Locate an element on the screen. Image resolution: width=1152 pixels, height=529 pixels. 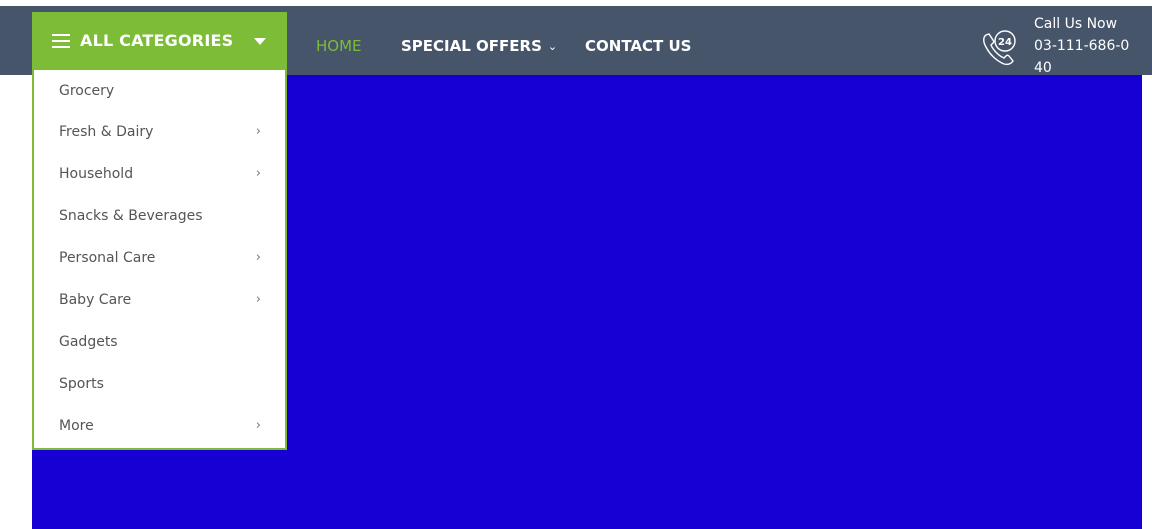
category-label: Gadgets is located at coordinates (88, 342).